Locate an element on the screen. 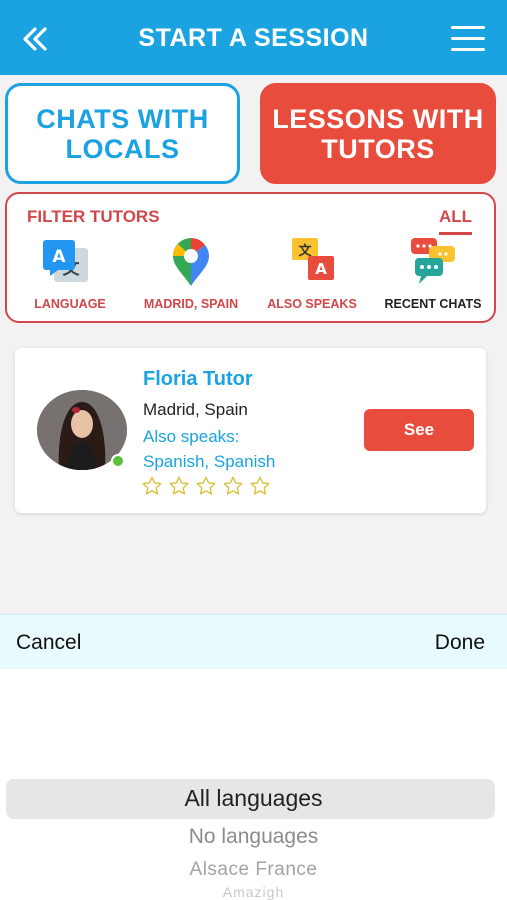  filter-location: MADRID, SPAIN is located at coordinates (191, 273).